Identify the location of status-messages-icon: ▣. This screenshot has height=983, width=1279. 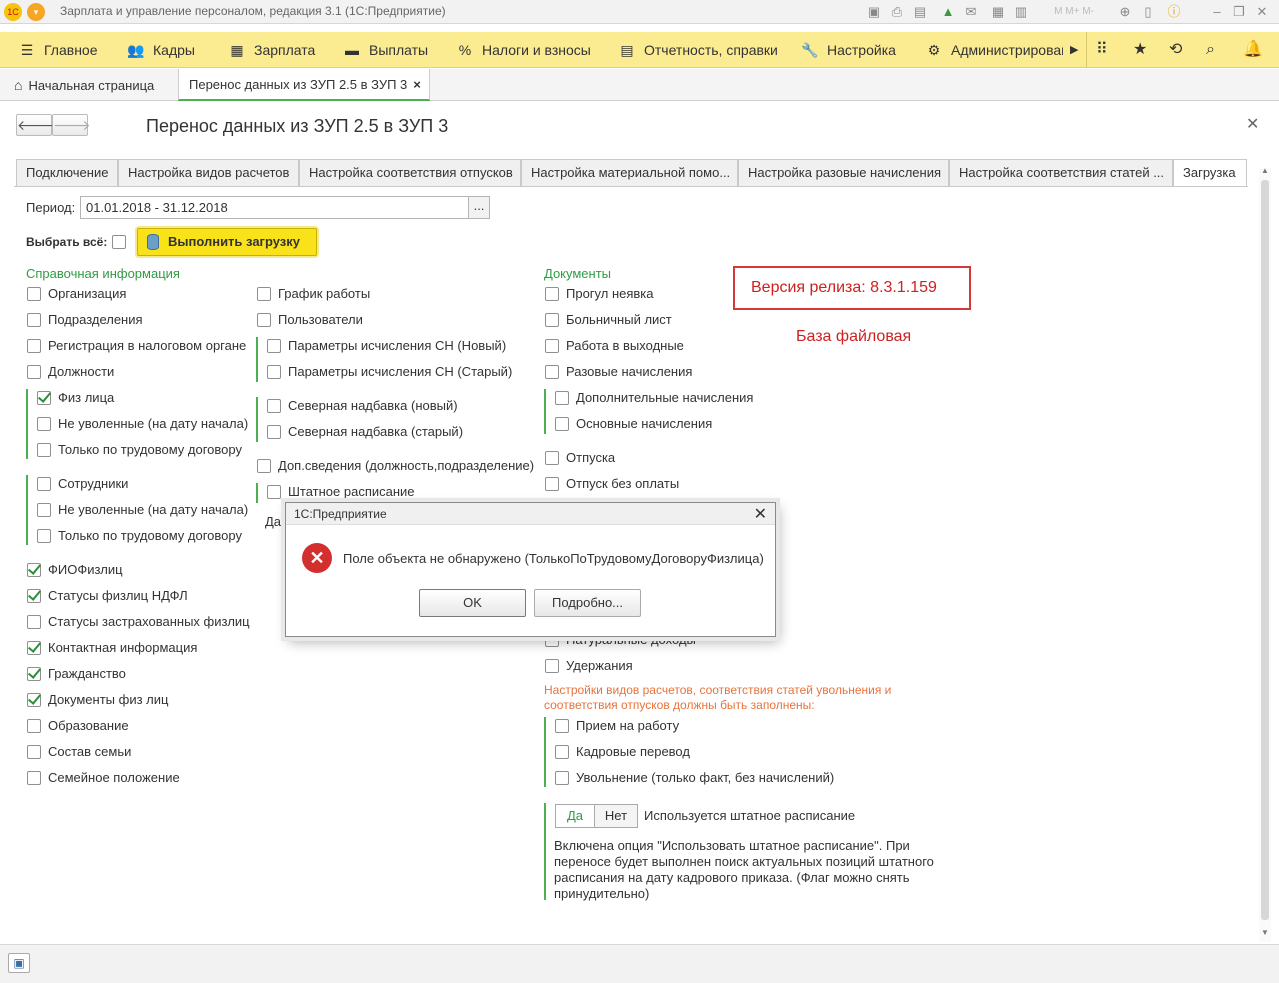
(19, 963).